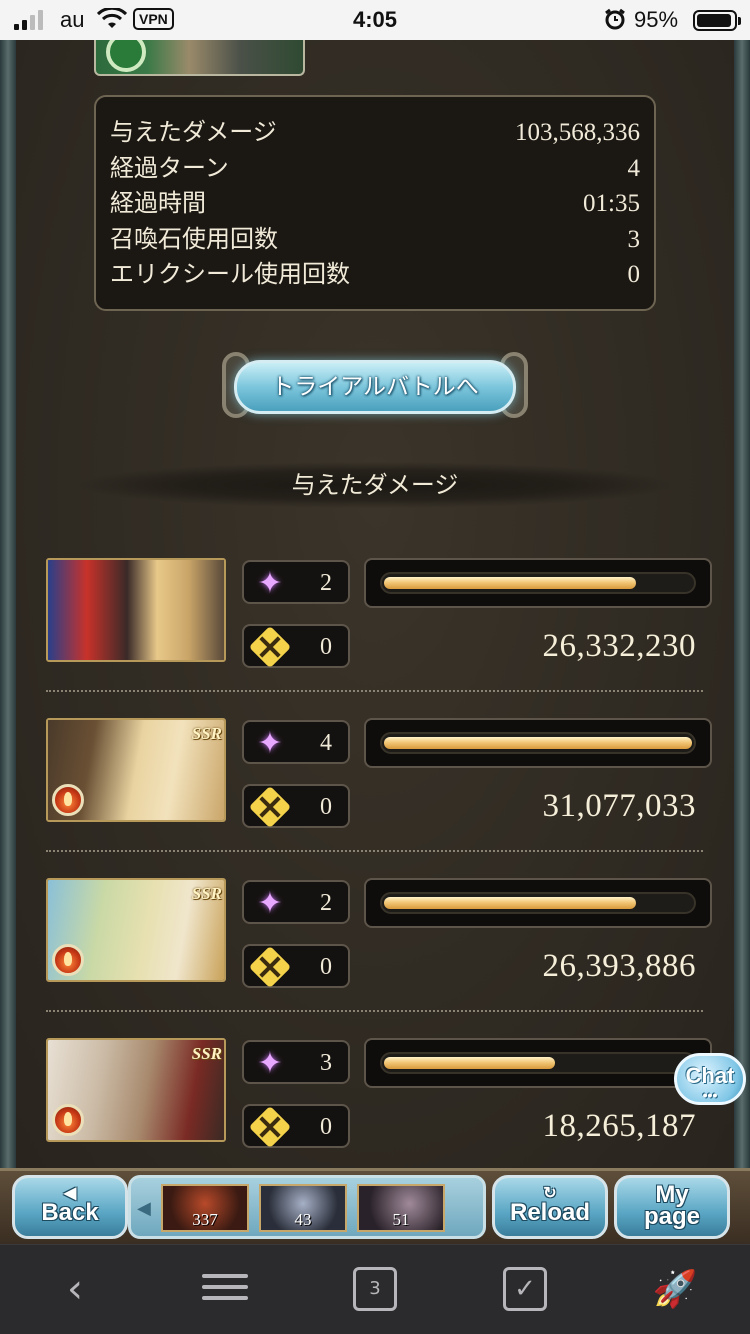  What do you see at coordinates (611, 203) in the screenshot?
I see `summary-value: 01:35` at bounding box center [611, 203].